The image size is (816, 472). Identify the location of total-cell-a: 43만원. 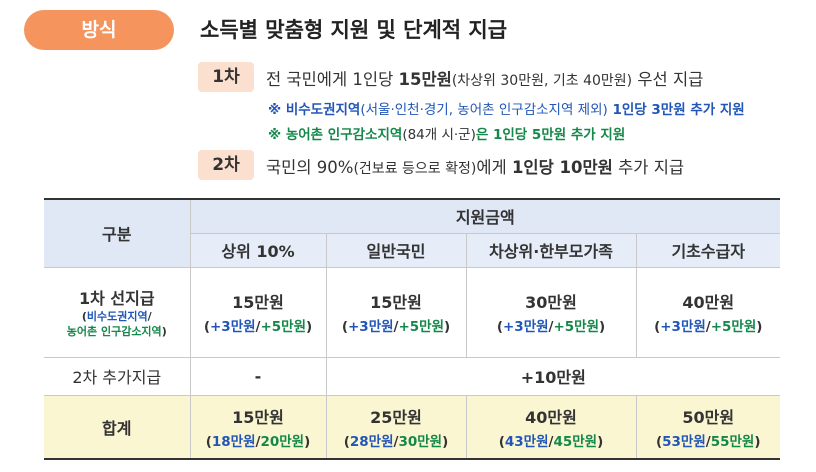
(526, 441).